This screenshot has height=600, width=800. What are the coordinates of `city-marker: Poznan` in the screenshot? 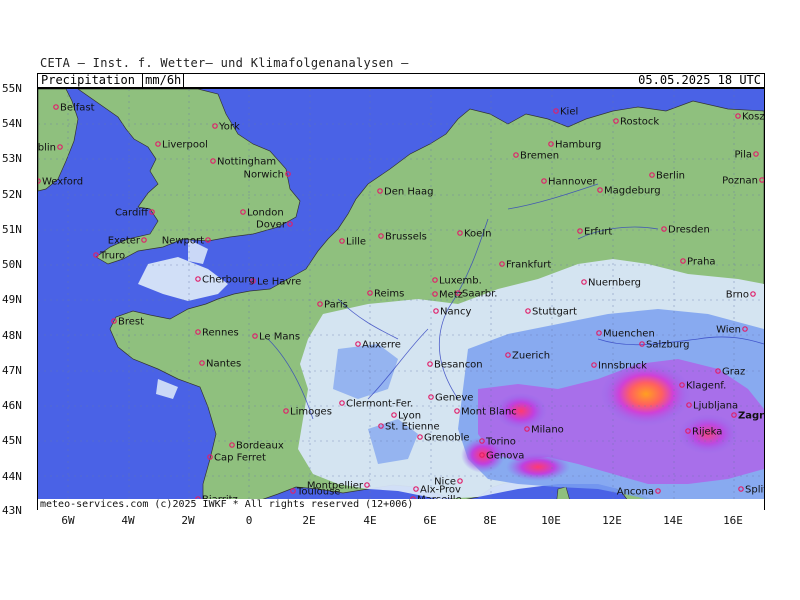 It's located at (743, 181).